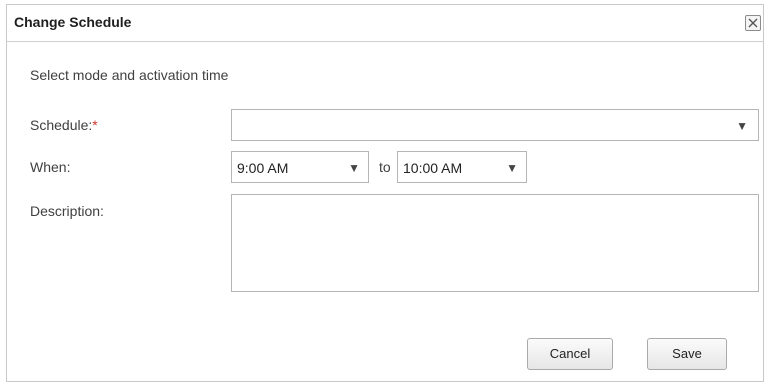 This screenshot has width=767, height=389. I want to click on close-icon, so click(753, 23).